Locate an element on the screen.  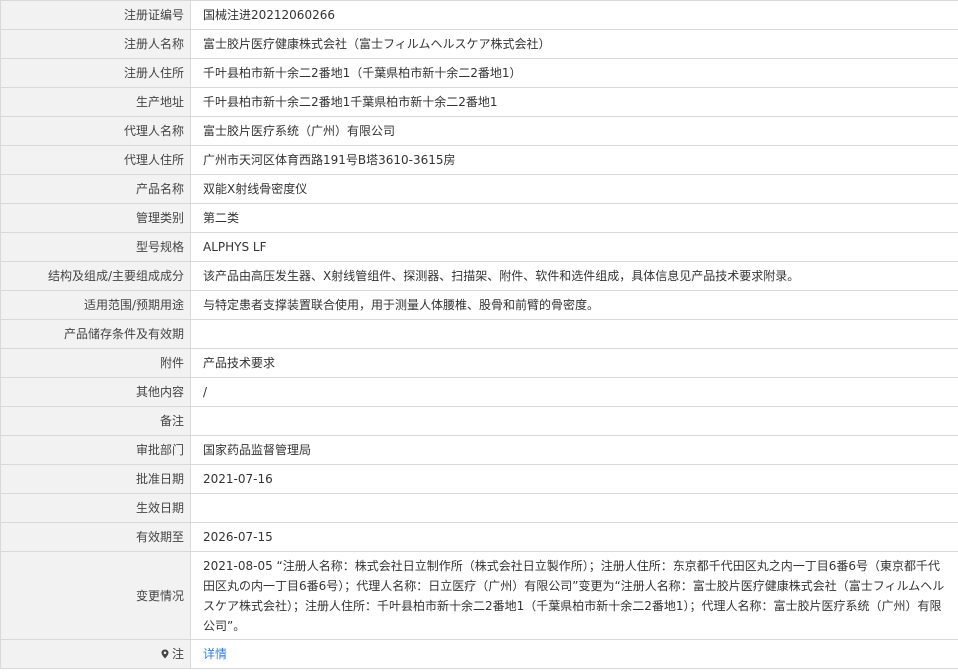
row-agent-address: 代理人住所 广州市天河区体育西路191号B塔3610-3615房 is located at coordinates (479, 160).